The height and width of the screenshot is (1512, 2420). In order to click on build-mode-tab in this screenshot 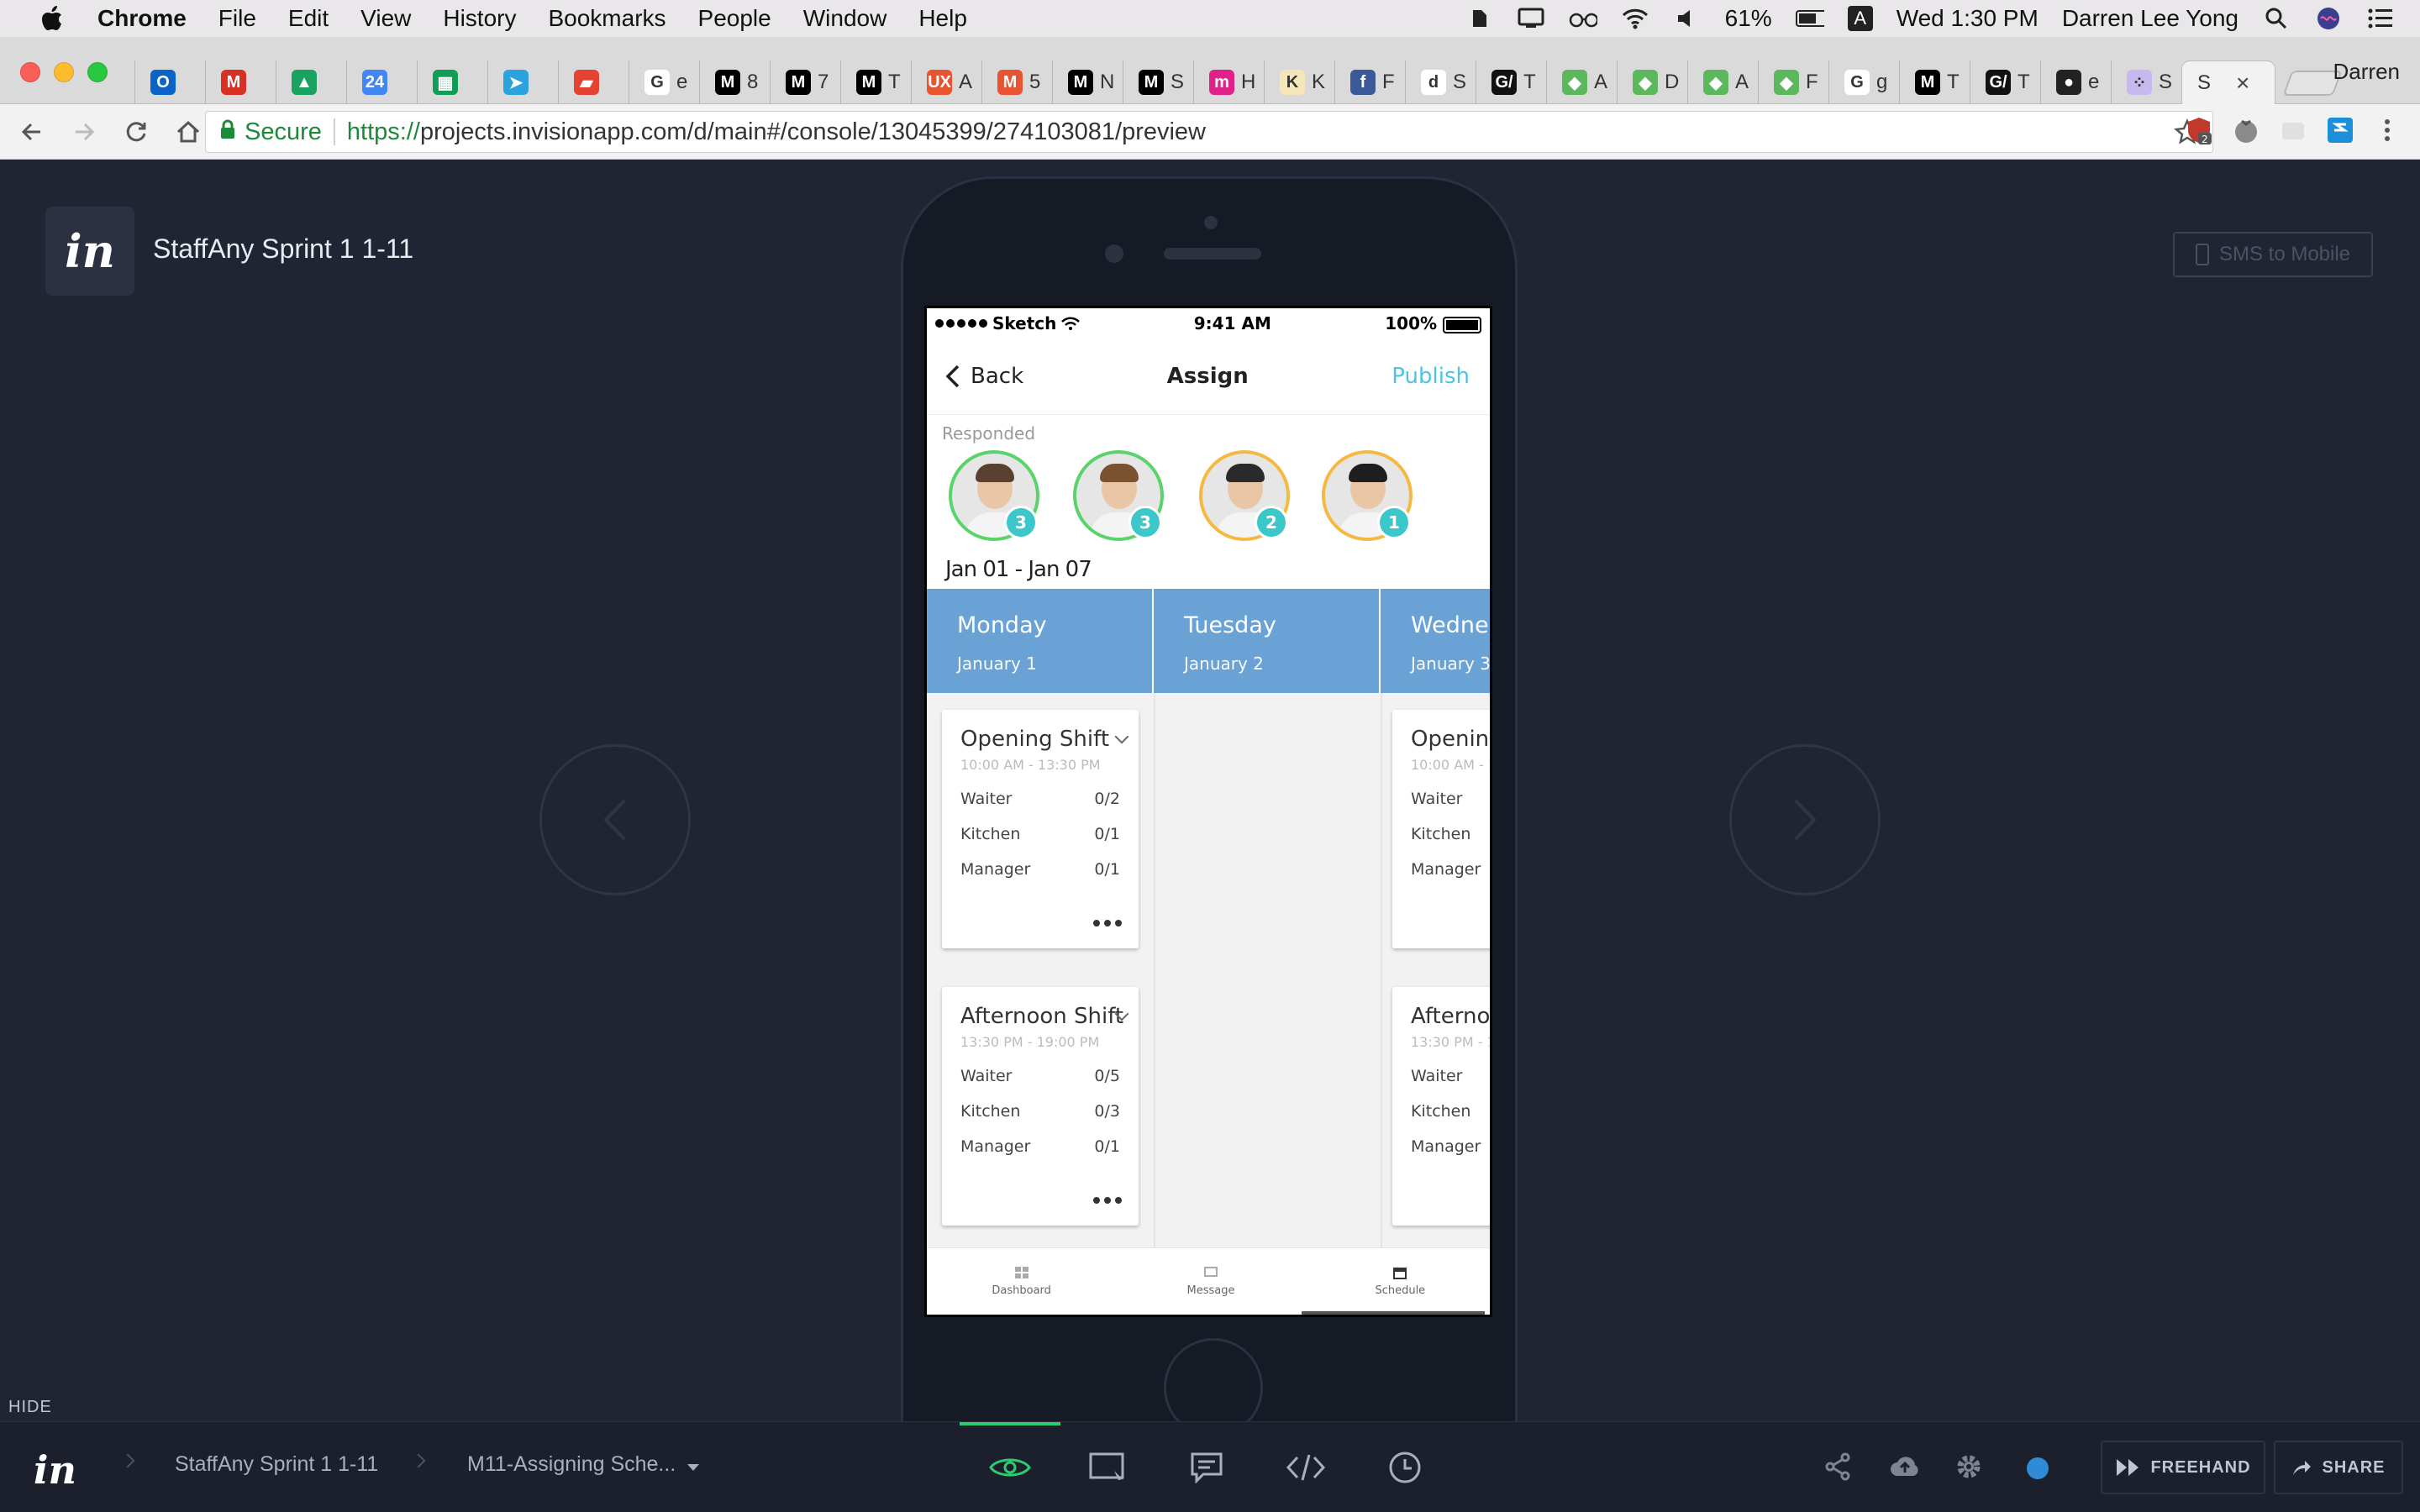, I will do `click(1107, 1467)`.